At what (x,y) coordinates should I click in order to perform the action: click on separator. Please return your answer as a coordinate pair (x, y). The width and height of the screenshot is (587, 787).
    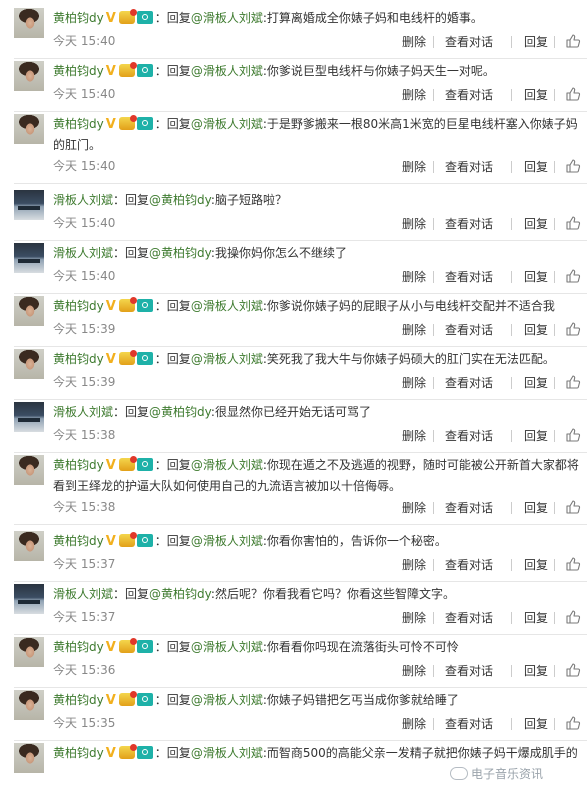
    Looking at the image, I should click on (511, 724).